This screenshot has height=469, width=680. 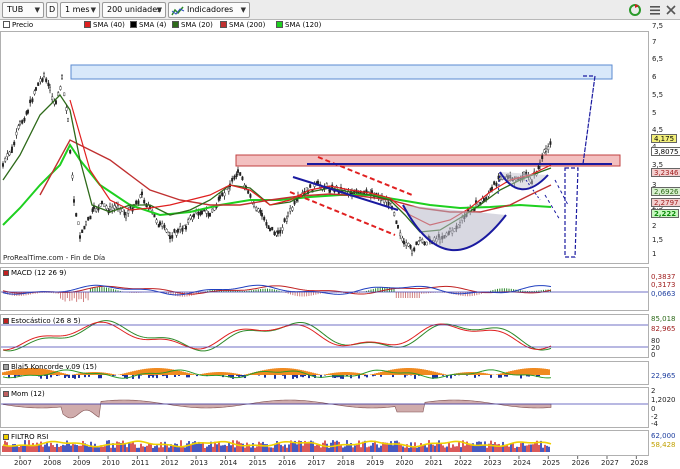 What do you see at coordinates (25, 437) in the screenshot?
I see `filtro-label: FILTRO RSI` at bounding box center [25, 437].